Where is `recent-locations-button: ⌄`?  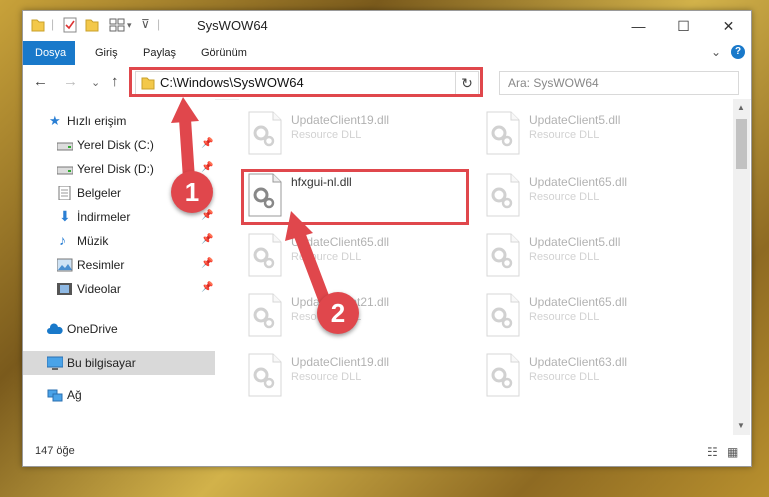
recent-locations-button: ⌄ is located at coordinates (95, 82).